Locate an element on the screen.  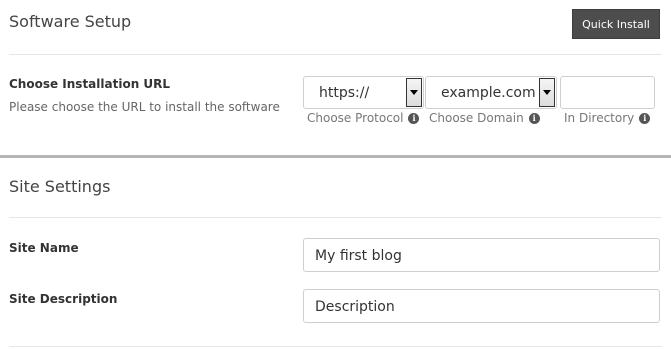
quick-install-button: Quick Install is located at coordinates (616, 24).